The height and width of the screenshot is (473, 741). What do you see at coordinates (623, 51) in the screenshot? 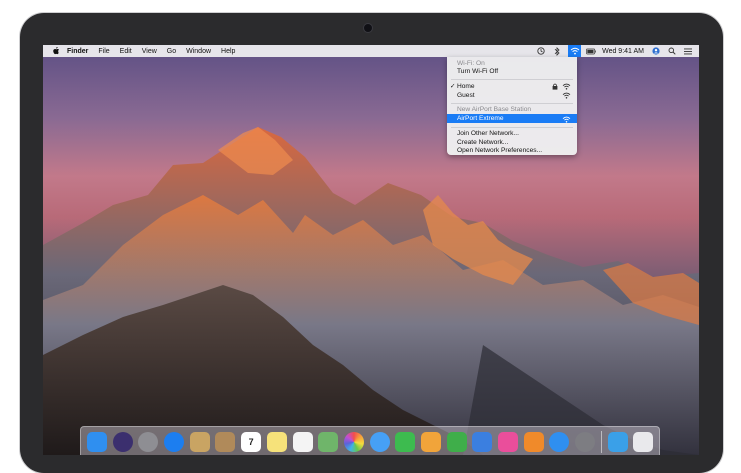
I see `menu-clock: Wed 9:41 AM` at bounding box center [623, 51].